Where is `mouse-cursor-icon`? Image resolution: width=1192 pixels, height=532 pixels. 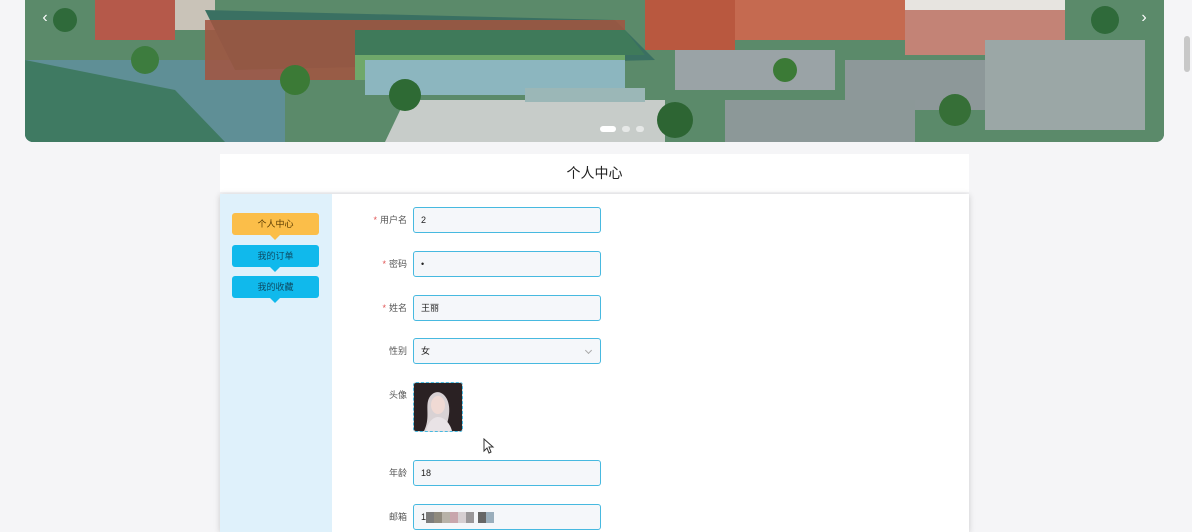 mouse-cursor-icon is located at coordinates (489, 446).